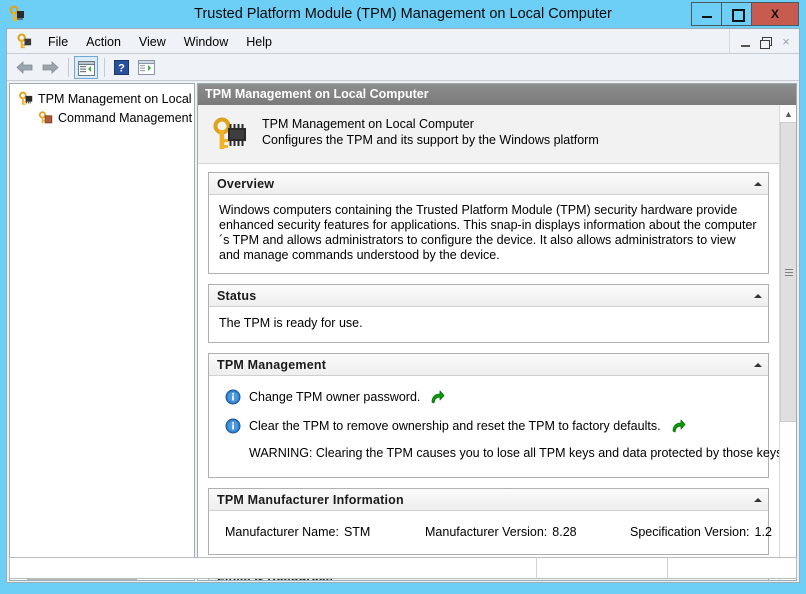 The height and width of the screenshot is (594, 806). What do you see at coordinates (125, 117) in the screenshot?
I see `tree-item-label: Command Management` at bounding box center [125, 117].